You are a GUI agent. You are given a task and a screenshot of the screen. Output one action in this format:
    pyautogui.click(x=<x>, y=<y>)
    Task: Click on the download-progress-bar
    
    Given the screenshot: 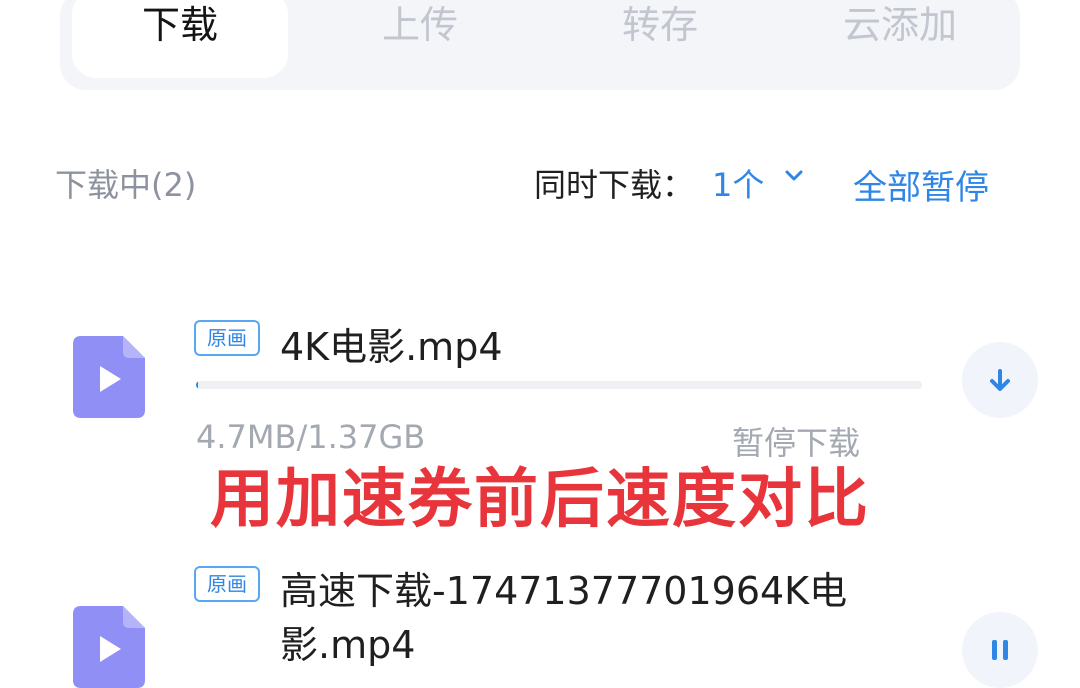 What is the action you would take?
    pyautogui.click(x=559, y=385)
    